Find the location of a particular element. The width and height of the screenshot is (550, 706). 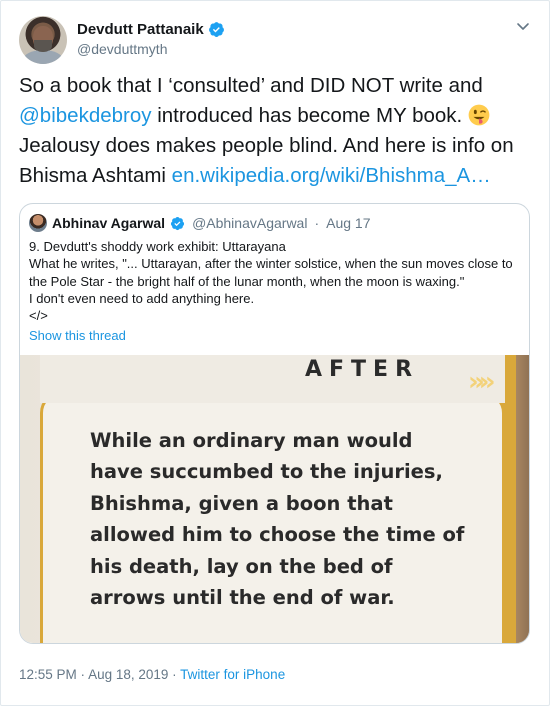

quoted-author-display-name: Abhinav Agarwal is located at coordinates (109, 223).